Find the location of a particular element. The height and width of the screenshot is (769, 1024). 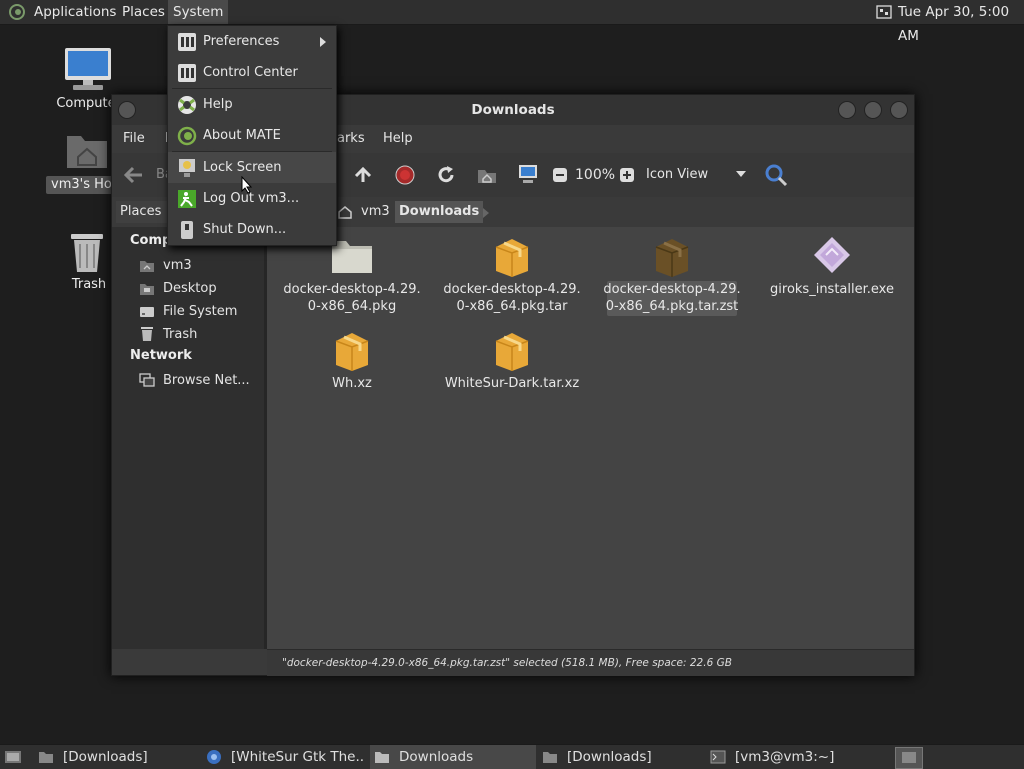

zoom-in-icon is located at coordinates (627, 175).